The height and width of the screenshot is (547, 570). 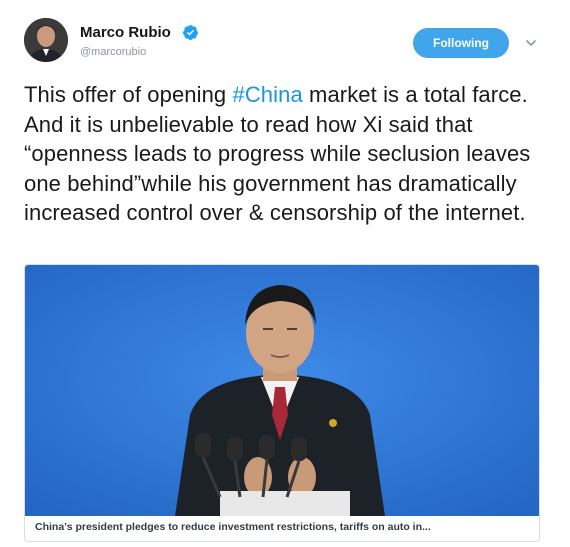 I want to click on avatar, so click(x=46, y=40).